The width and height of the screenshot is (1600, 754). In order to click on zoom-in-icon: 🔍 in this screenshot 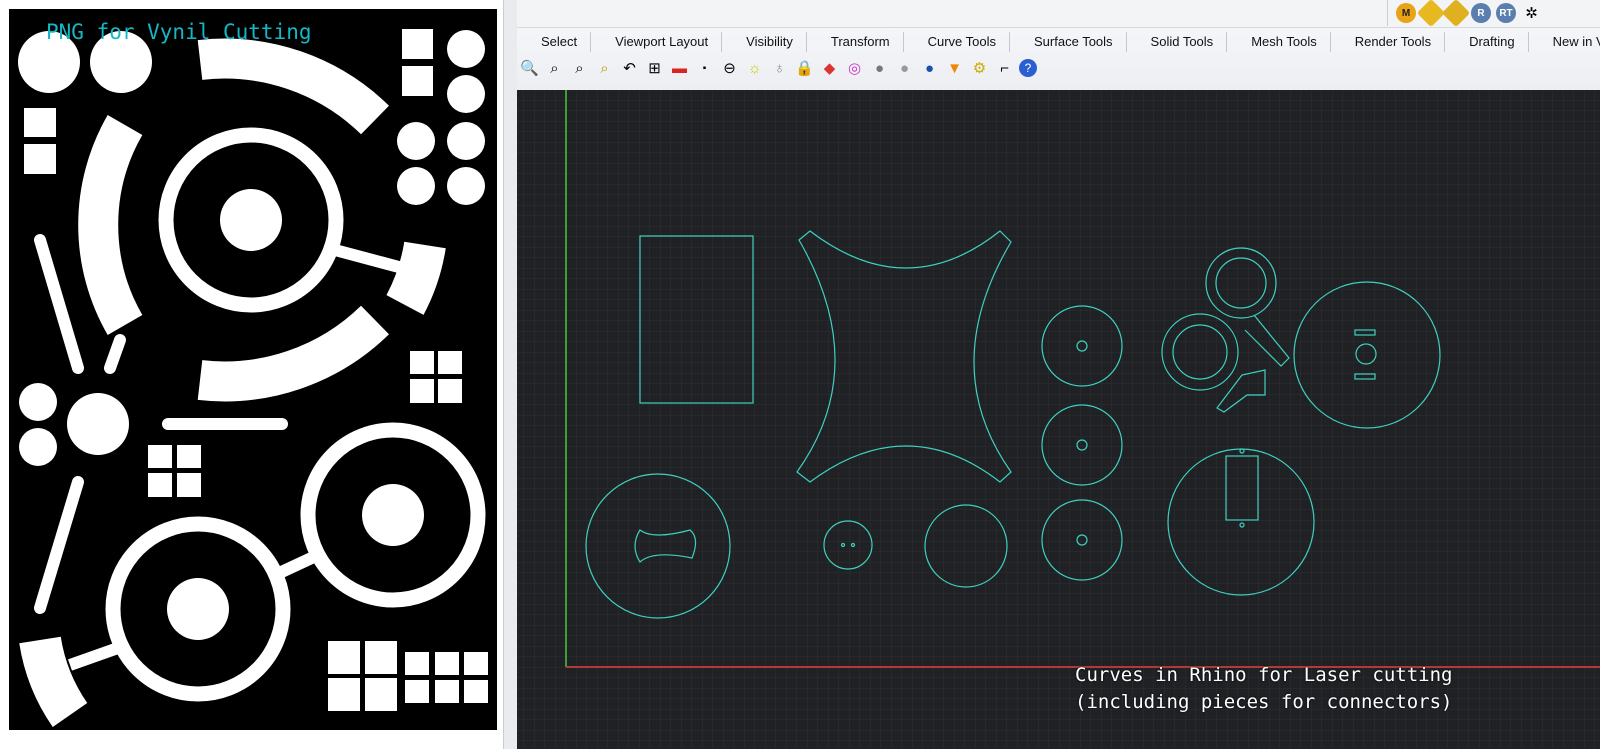, I will do `click(529, 68)`.